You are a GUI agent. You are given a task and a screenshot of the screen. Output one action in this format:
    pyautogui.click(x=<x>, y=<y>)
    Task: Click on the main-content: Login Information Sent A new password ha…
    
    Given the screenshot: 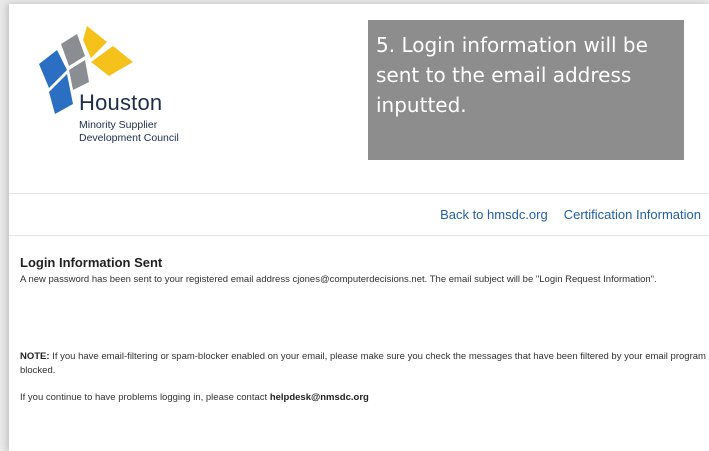 What is the action you would take?
    pyautogui.click(x=364, y=270)
    